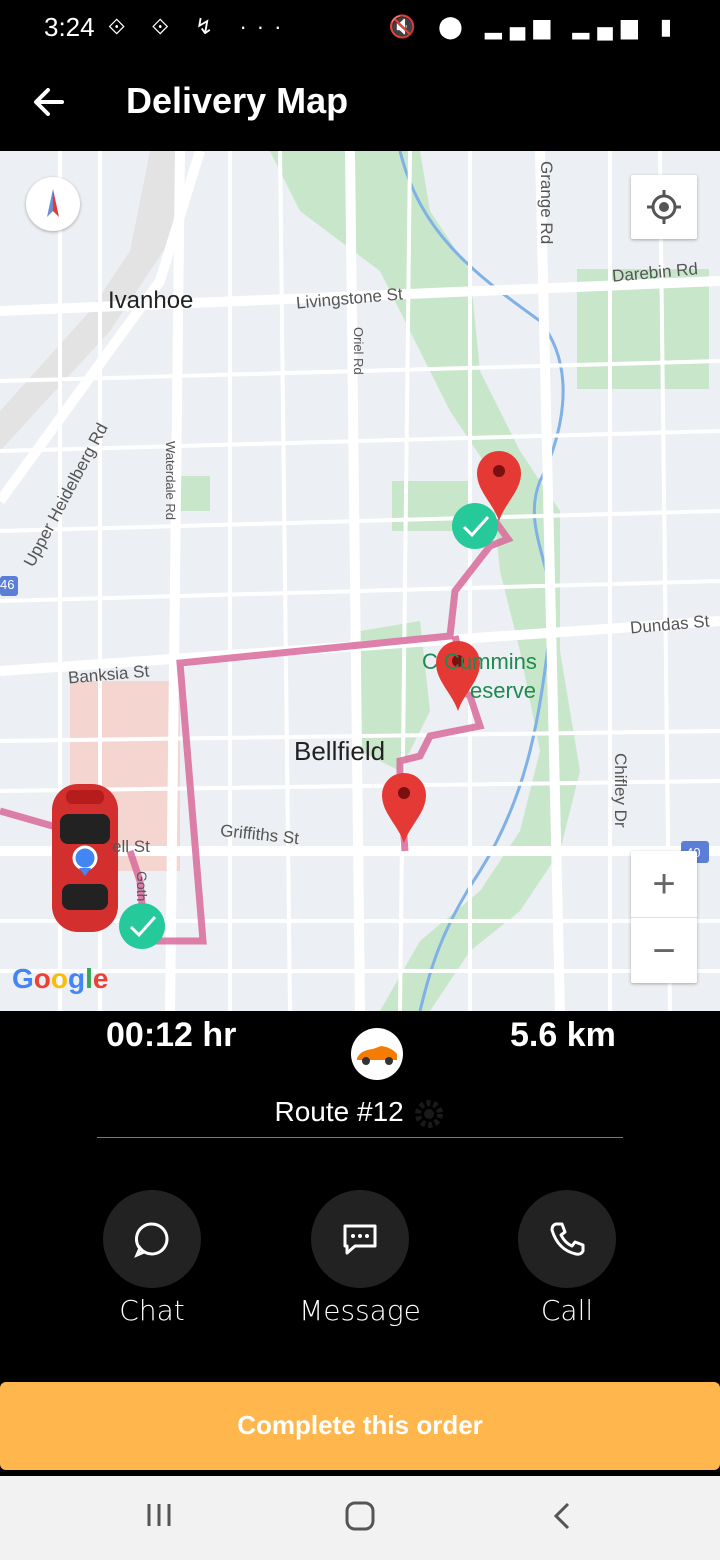 This screenshot has width=720, height=1560. Describe the element at coordinates (567, 1239) in the screenshot. I see `phone-icon` at that location.